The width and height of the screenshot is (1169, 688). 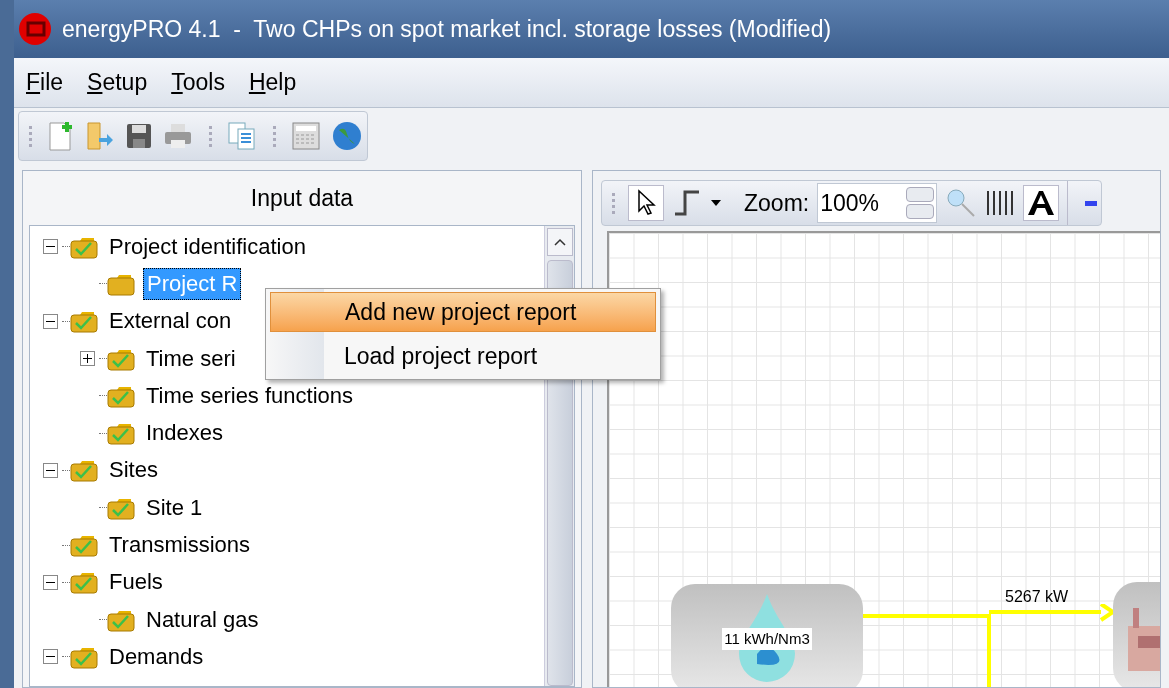 I want to click on window-title: energyPRO 4.1 - Two CHPs on spot market incl. storage losses (Modified), so click(x=447, y=29).